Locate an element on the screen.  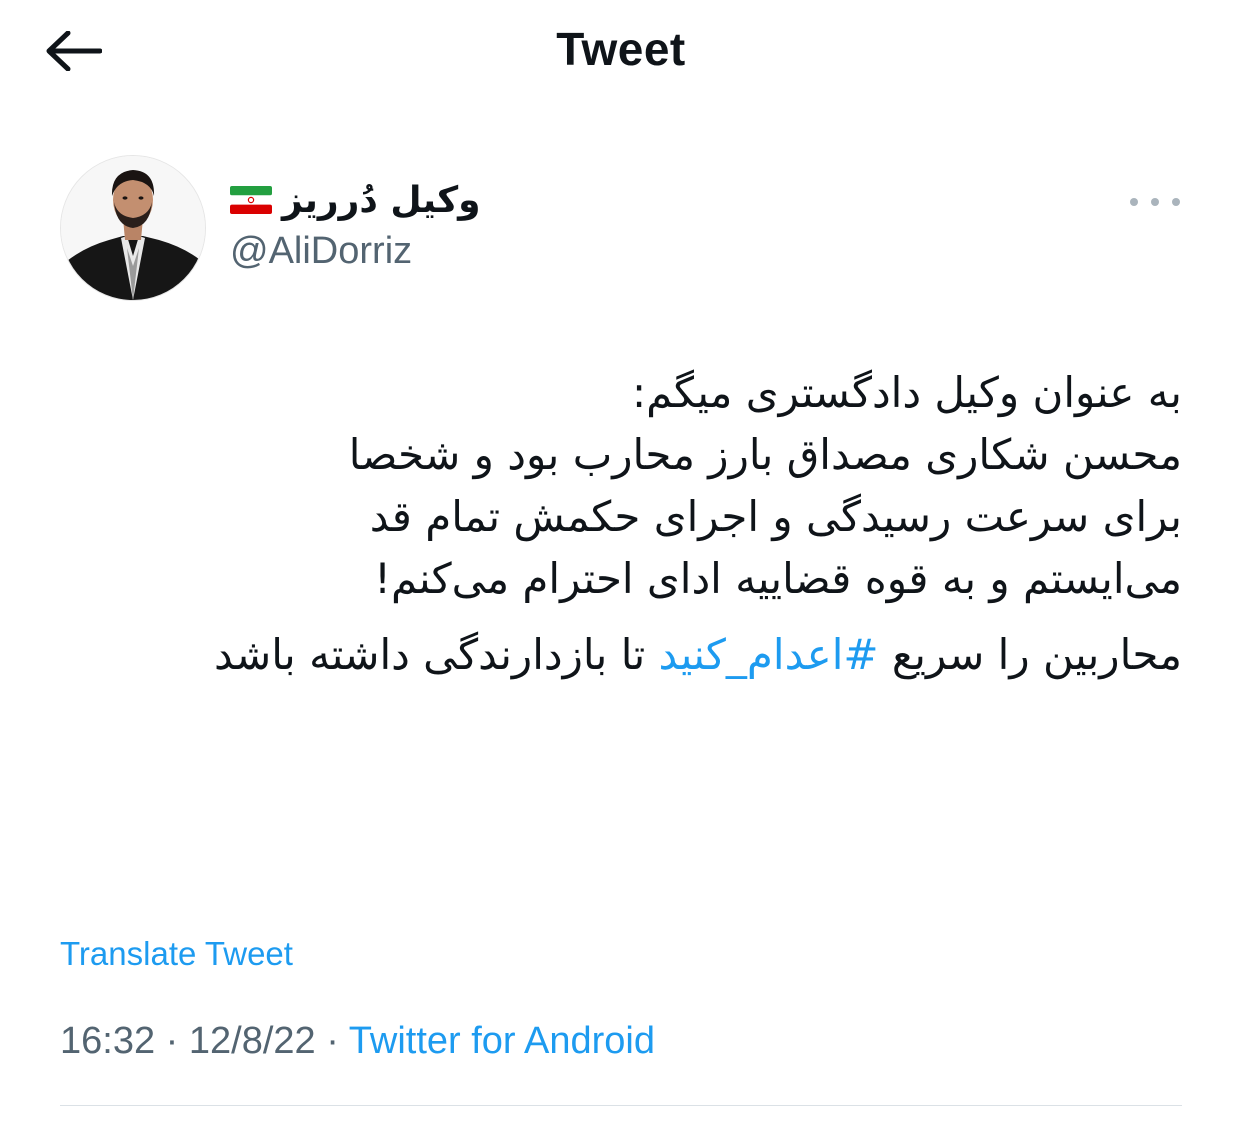
page-title: Tweet is located at coordinates (621, 49).